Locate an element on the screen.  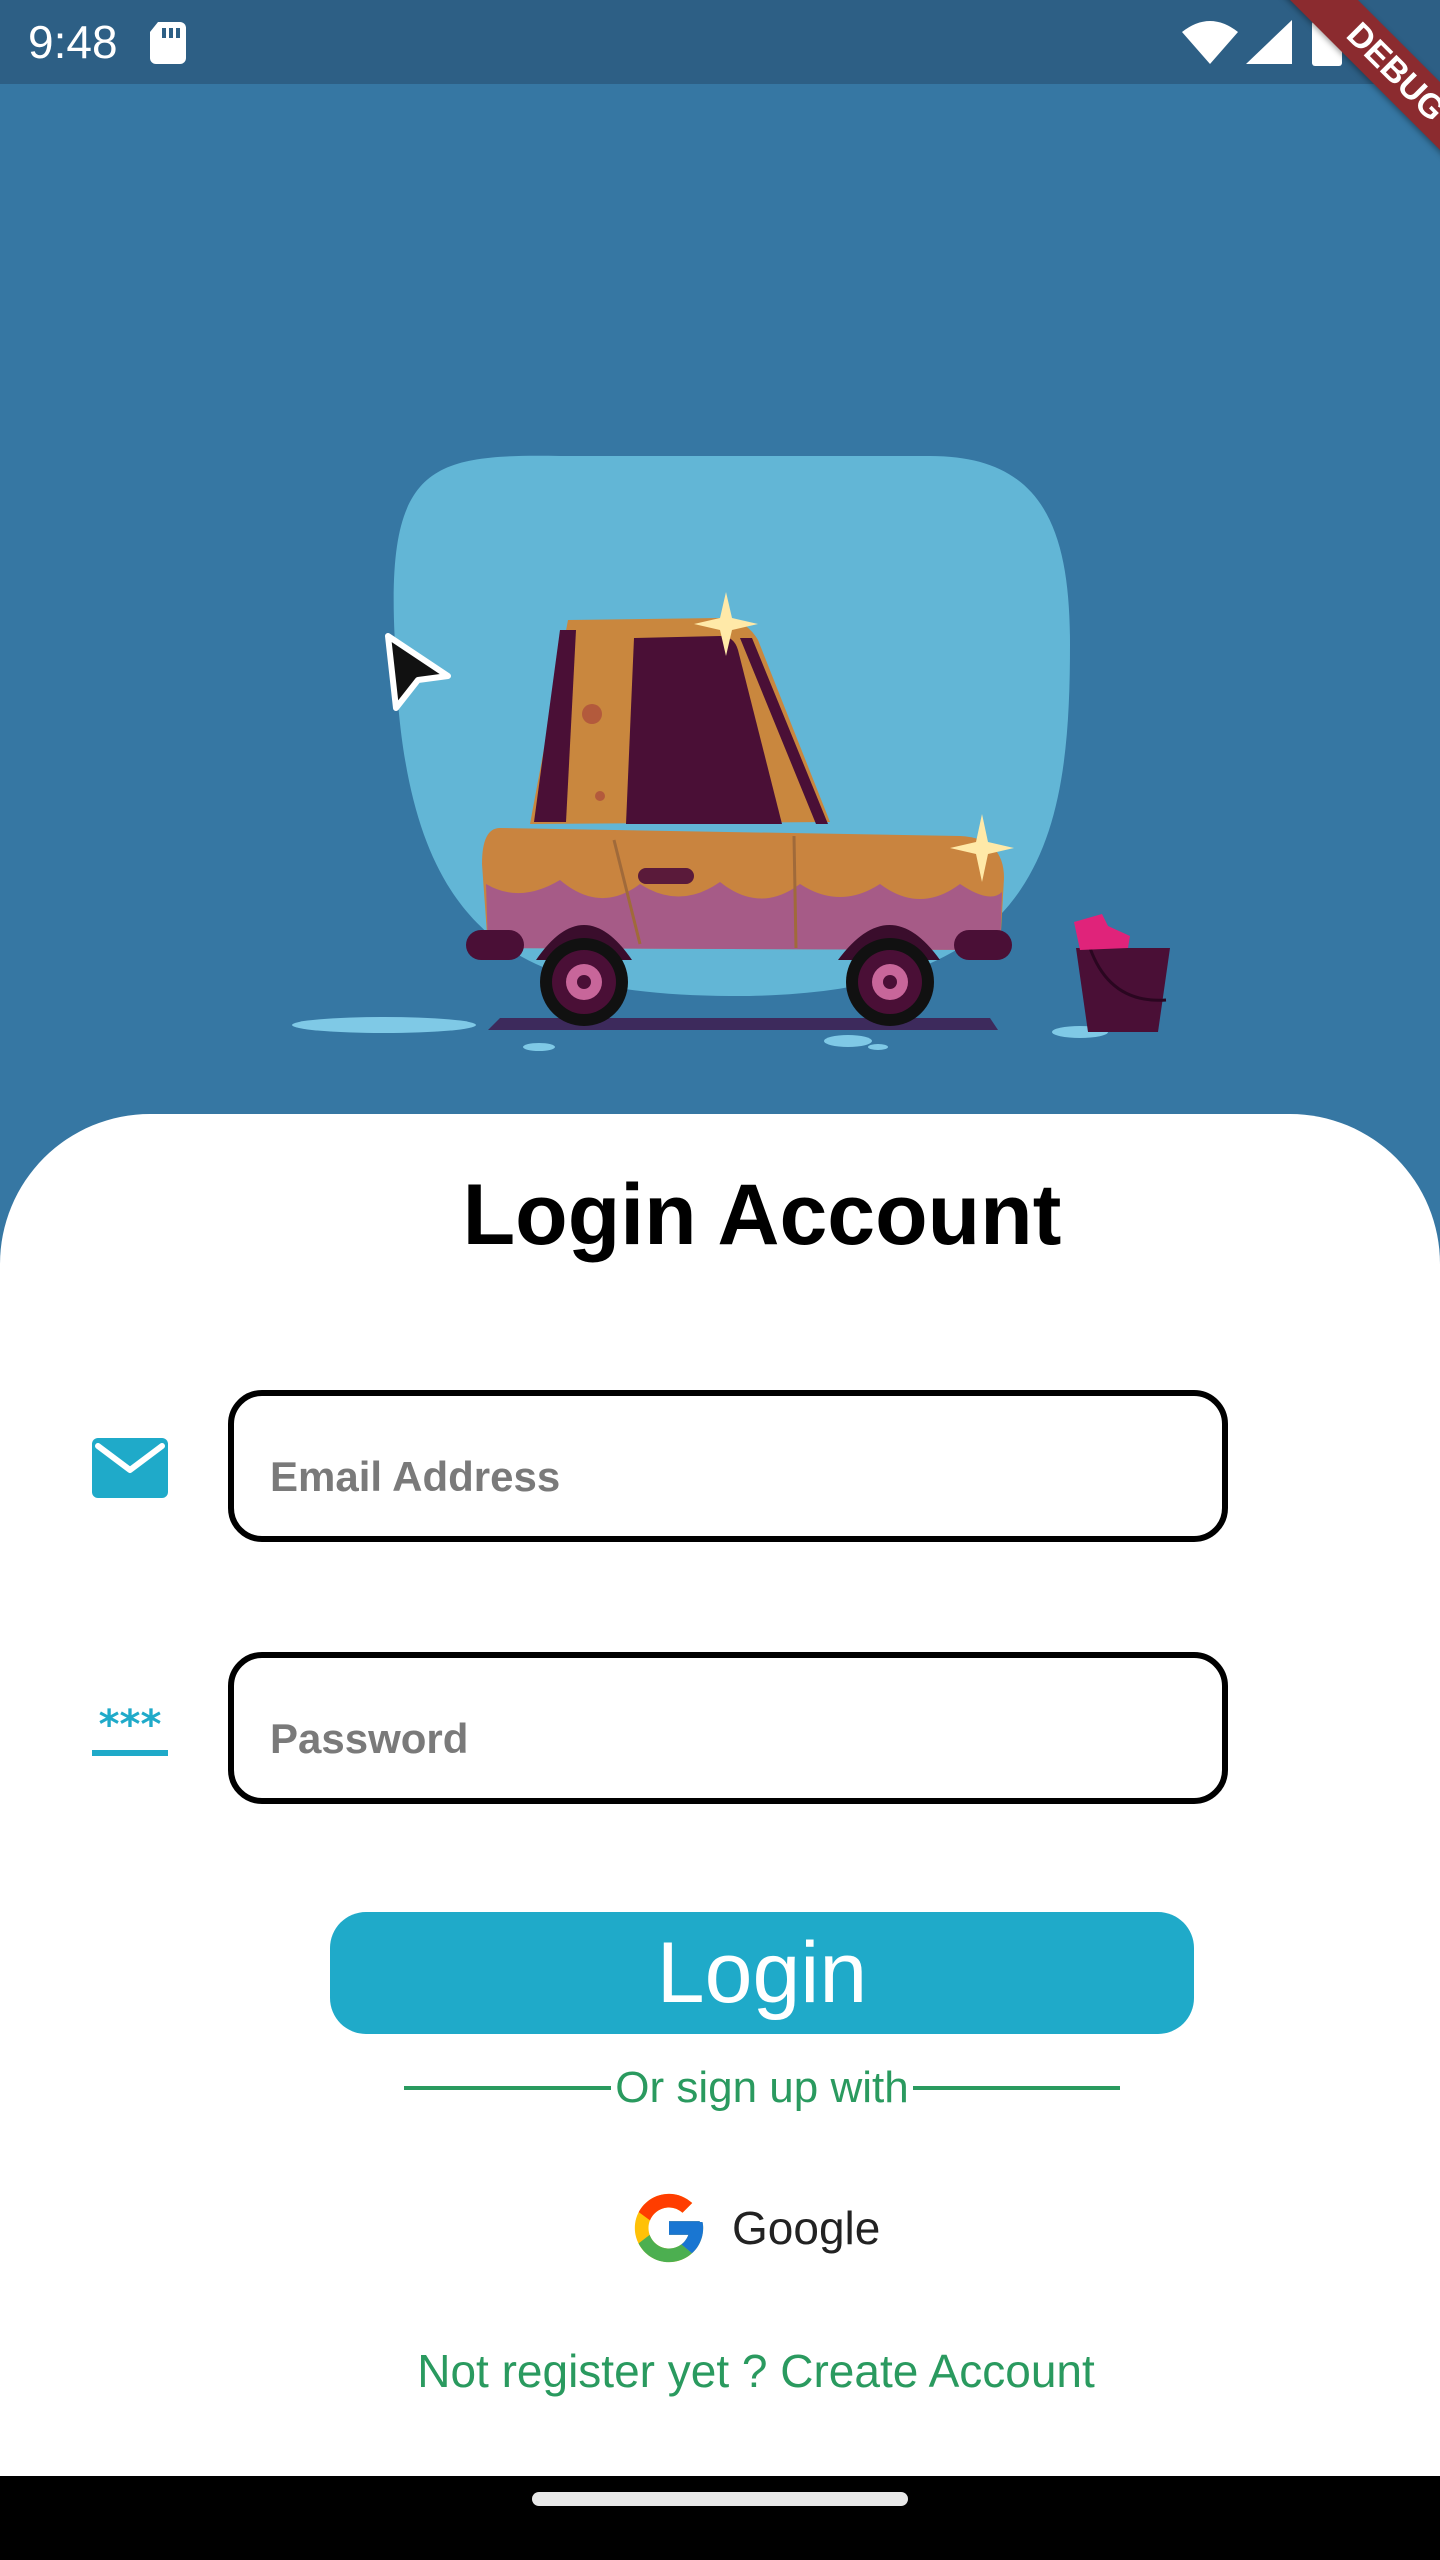
google-label: Google is located at coordinates (806, 2228).